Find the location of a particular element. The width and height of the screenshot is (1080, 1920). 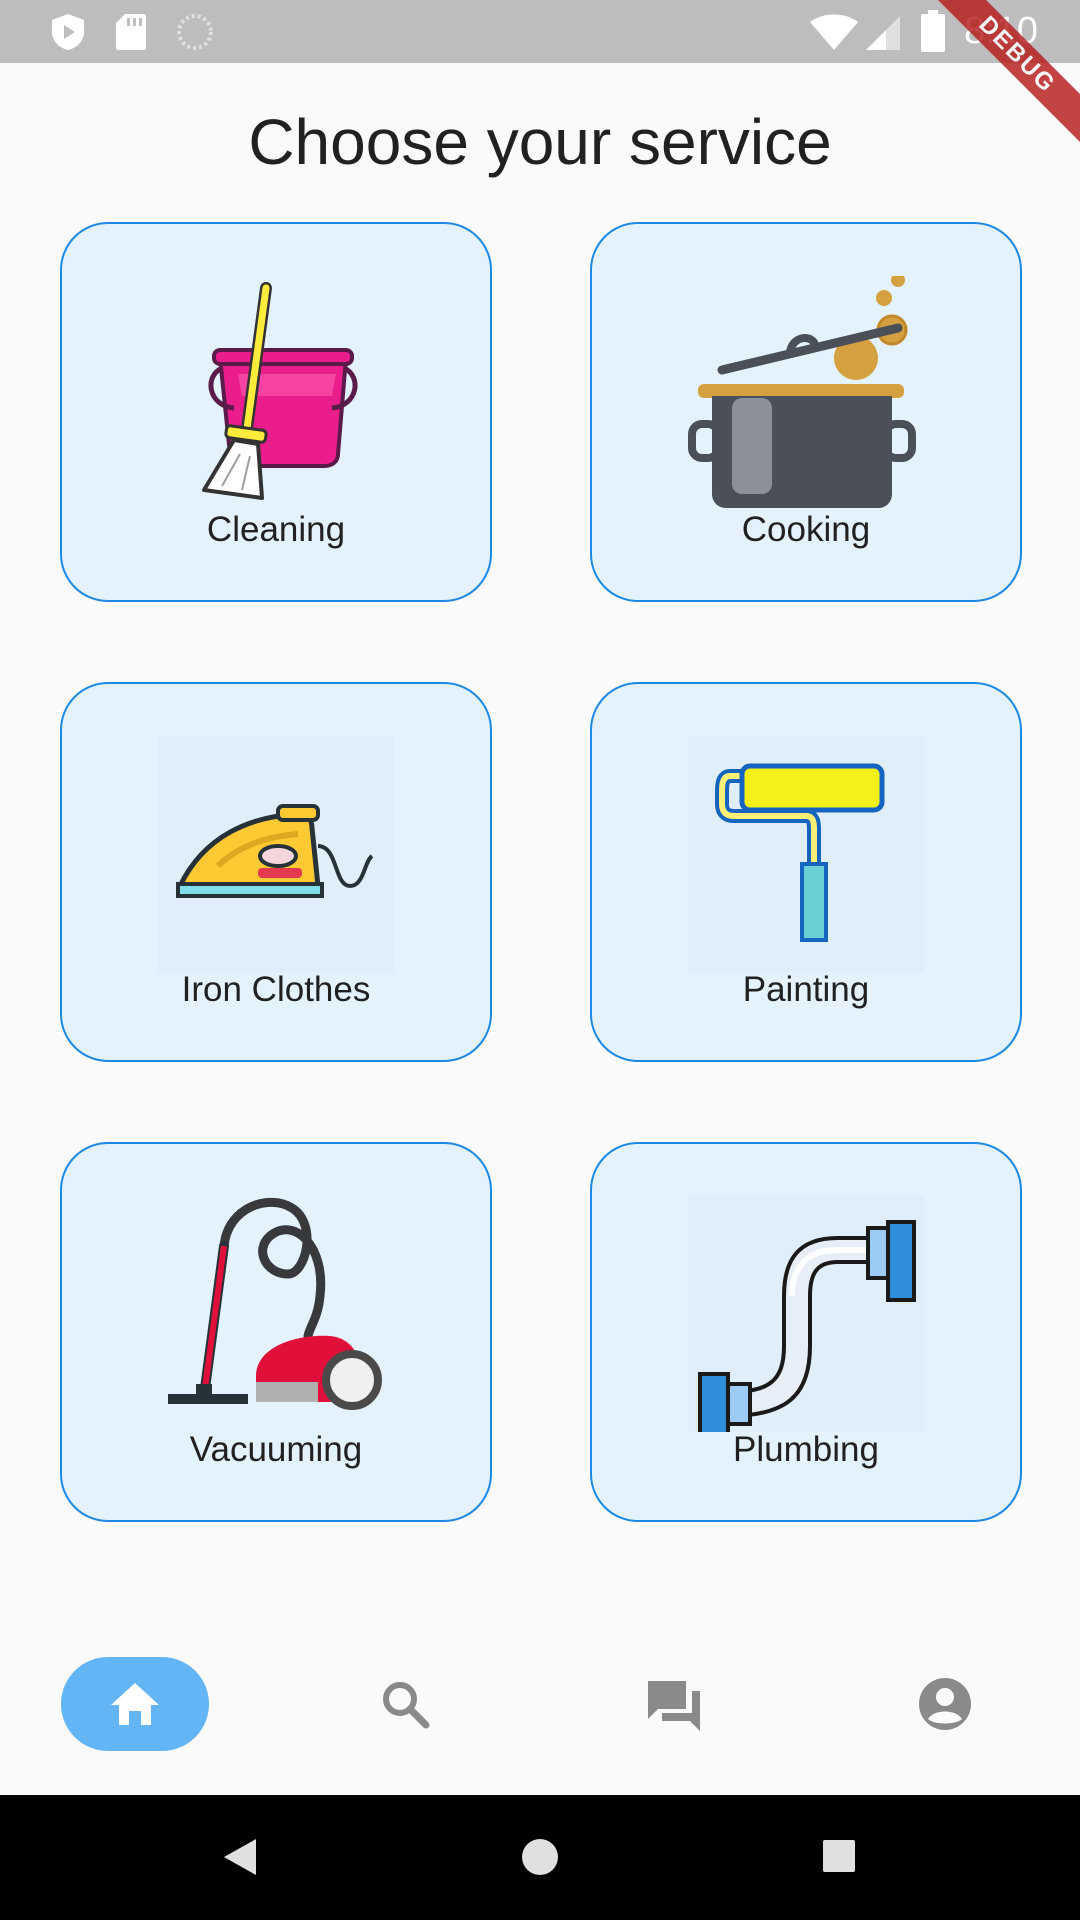

service-card-plumbing: Plumbing is located at coordinates (806, 1332).